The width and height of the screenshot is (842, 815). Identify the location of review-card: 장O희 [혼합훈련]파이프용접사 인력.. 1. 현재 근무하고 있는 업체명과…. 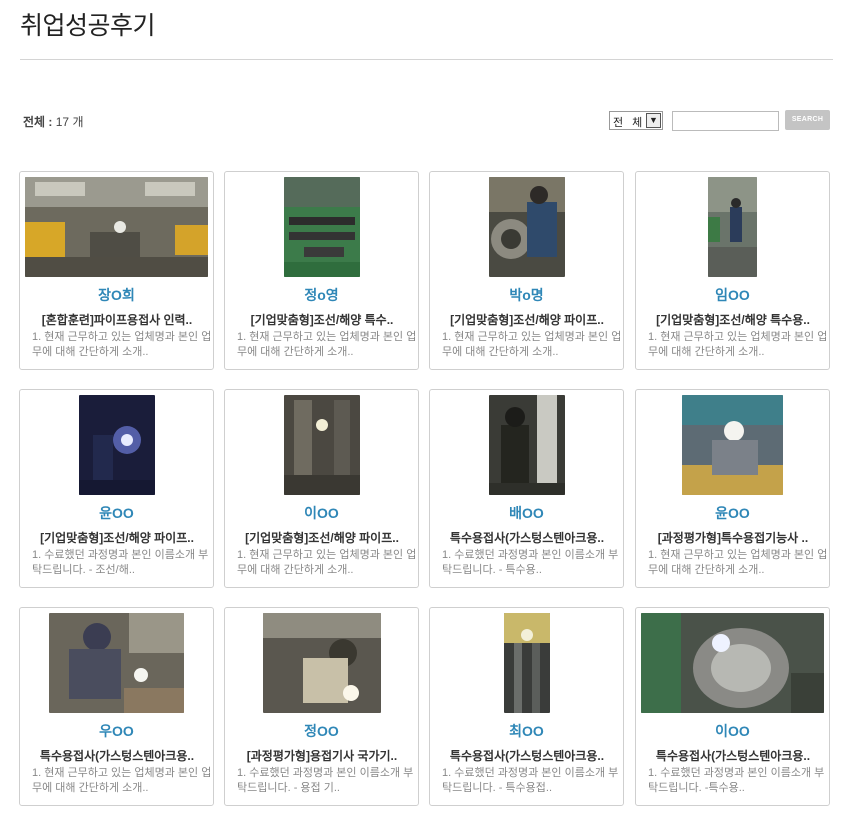
(116, 270).